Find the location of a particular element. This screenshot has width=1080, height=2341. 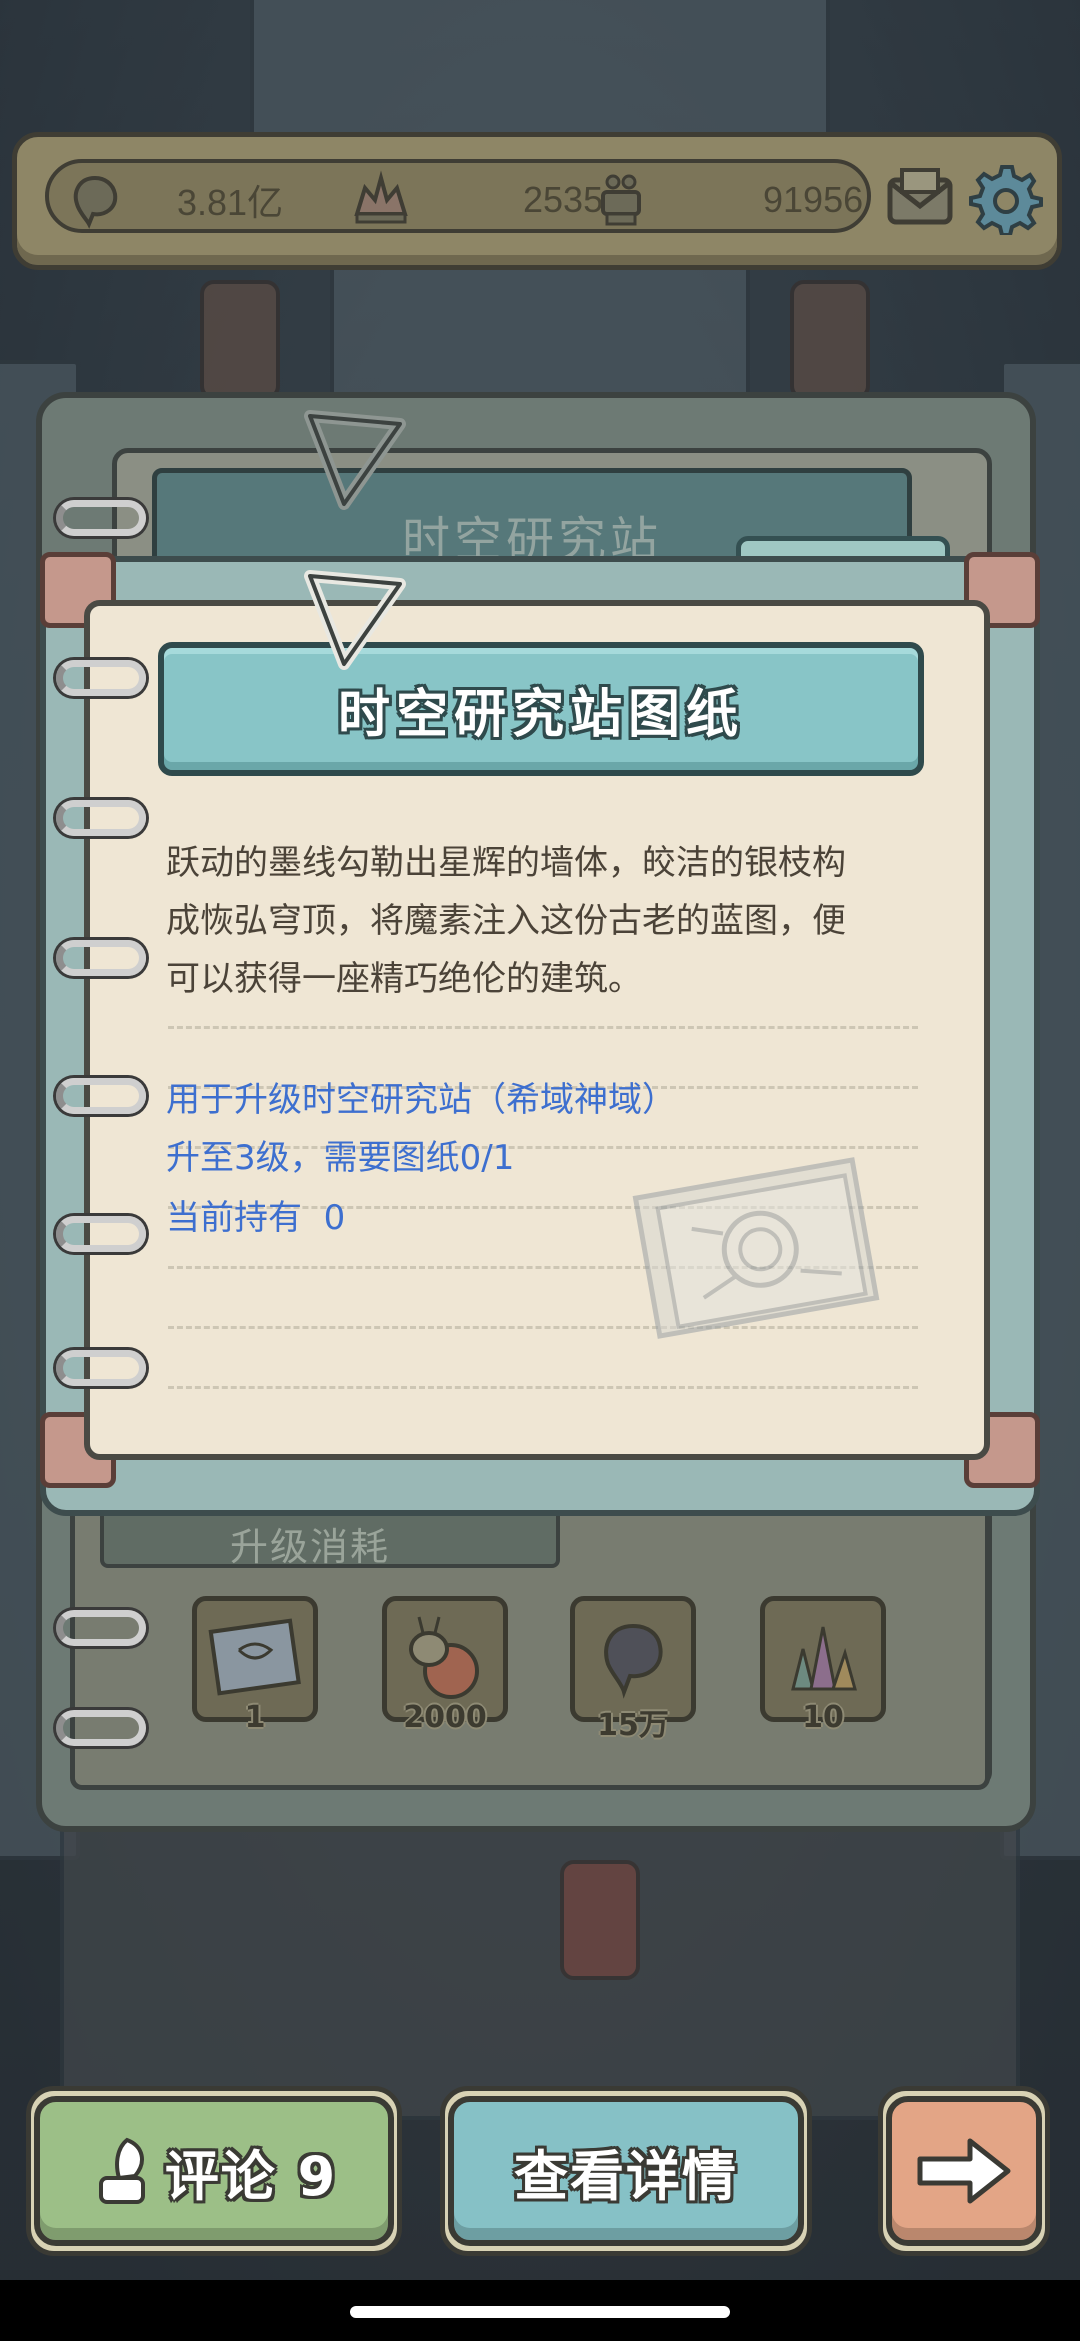

gear-icon is located at coordinates (1006, 200).